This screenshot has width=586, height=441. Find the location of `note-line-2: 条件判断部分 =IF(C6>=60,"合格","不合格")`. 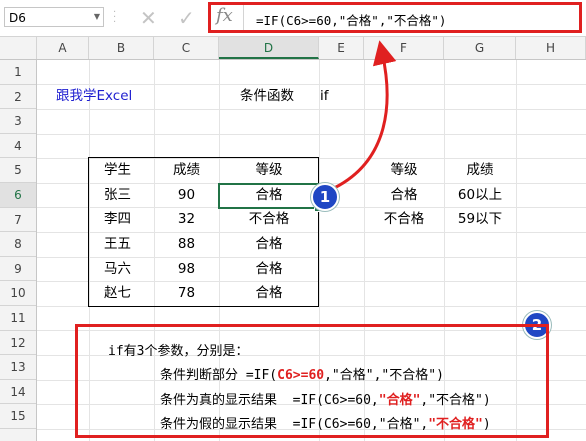

note-line-2: 条件判断部分 =IF(C6>=60,"合格","不合格") is located at coordinates (302, 375).